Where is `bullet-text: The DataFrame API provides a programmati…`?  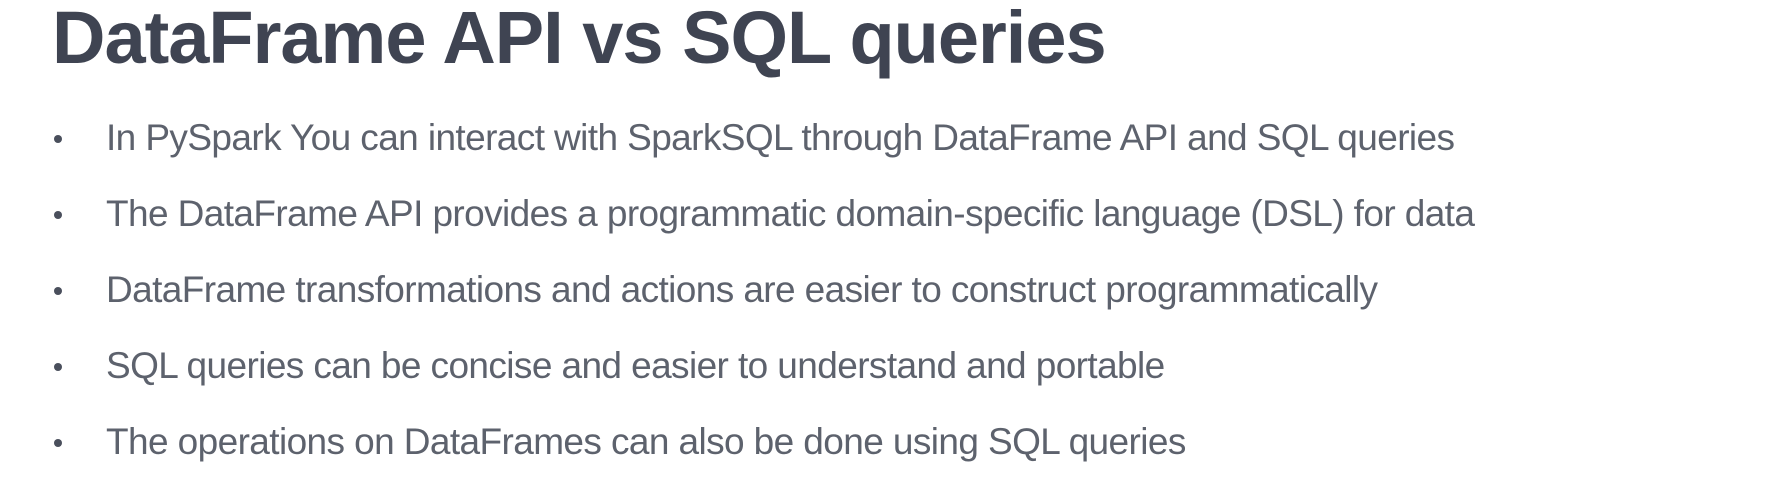 bullet-text: The DataFrame API provides a programmati… is located at coordinates (790, 213).